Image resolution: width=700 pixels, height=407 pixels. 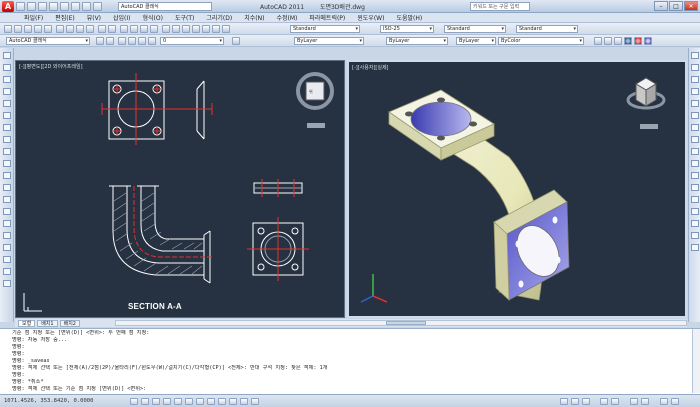 I want to click on save-as-icon, so click(x=53, y=6).